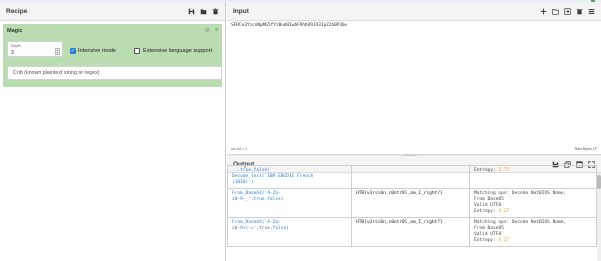 The width and height of the screenshot is (601, 261). I want to click on plus-icon, so click(543, 11).